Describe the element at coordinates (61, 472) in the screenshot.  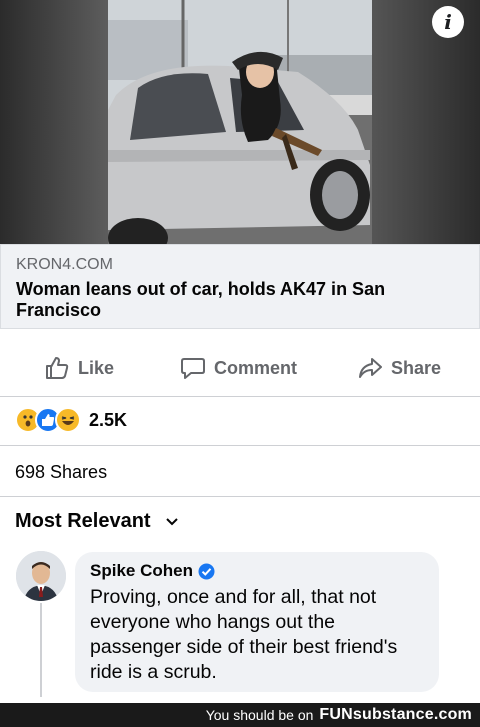
I see `shares-count: 698 Shares` at that location.